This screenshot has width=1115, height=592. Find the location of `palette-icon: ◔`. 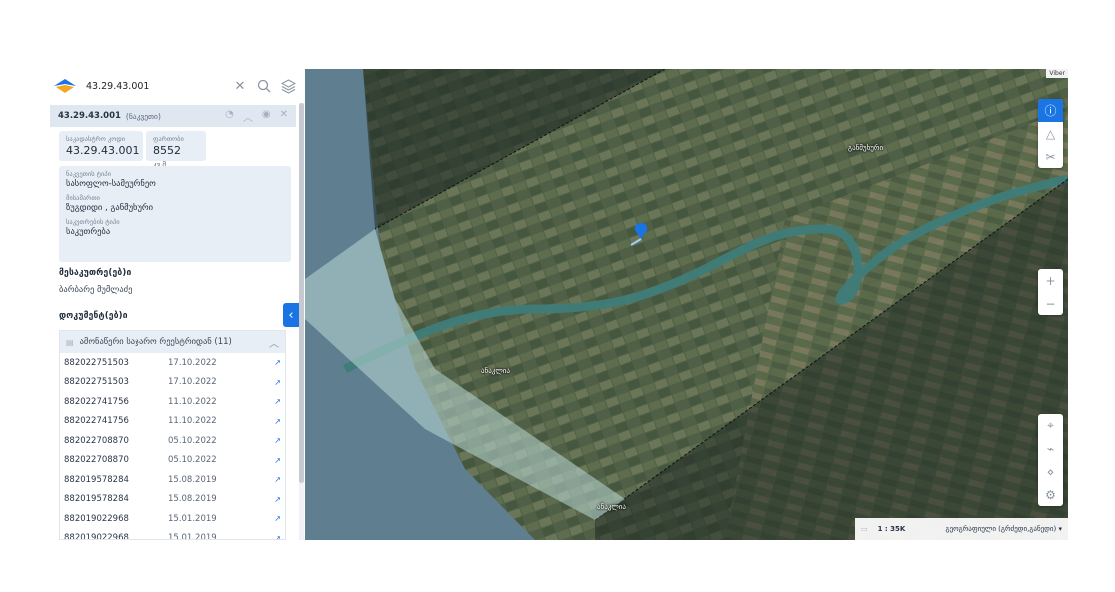

palette-icon: ◔ is located at coordinates (229, 116).